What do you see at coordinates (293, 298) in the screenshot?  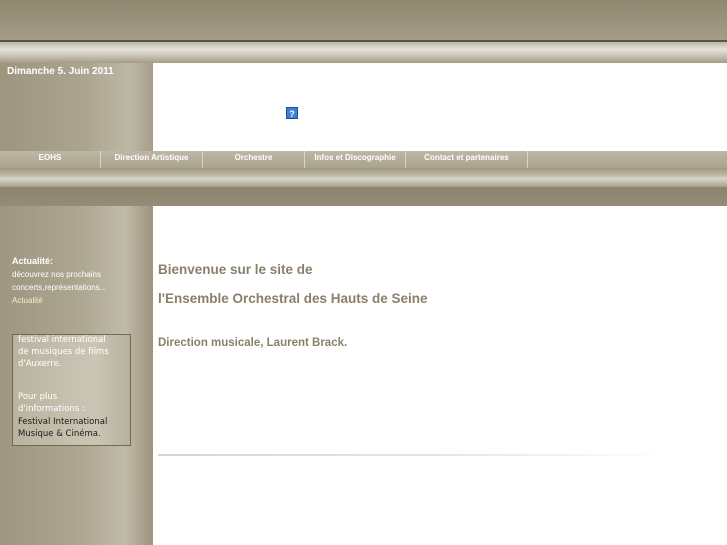 I see `ensemble-heading: l'Ensemble Orchestral des Hauts de Seine` at bounding box center [293, 298].